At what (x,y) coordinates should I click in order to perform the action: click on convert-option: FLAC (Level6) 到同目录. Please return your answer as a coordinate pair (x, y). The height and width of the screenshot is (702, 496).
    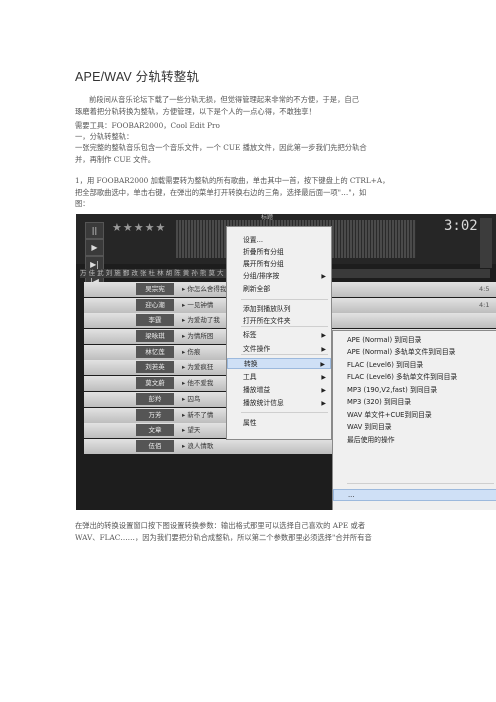
    Looking at the image, I should click on (414, 366).